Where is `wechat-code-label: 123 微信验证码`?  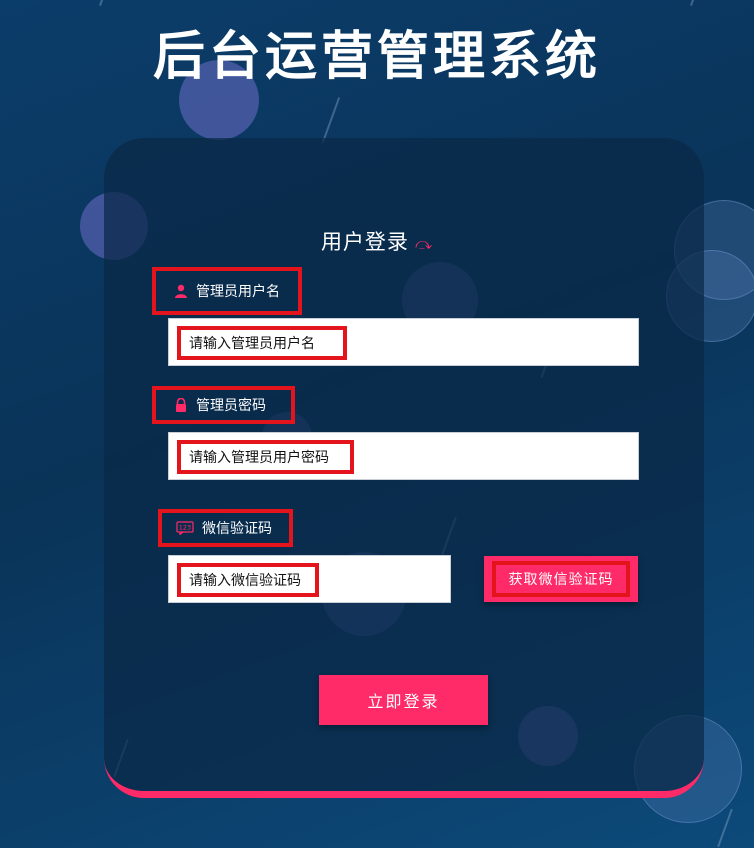
wechat-code-label: 123 微信验证码 is located at coordinates (225, 528).